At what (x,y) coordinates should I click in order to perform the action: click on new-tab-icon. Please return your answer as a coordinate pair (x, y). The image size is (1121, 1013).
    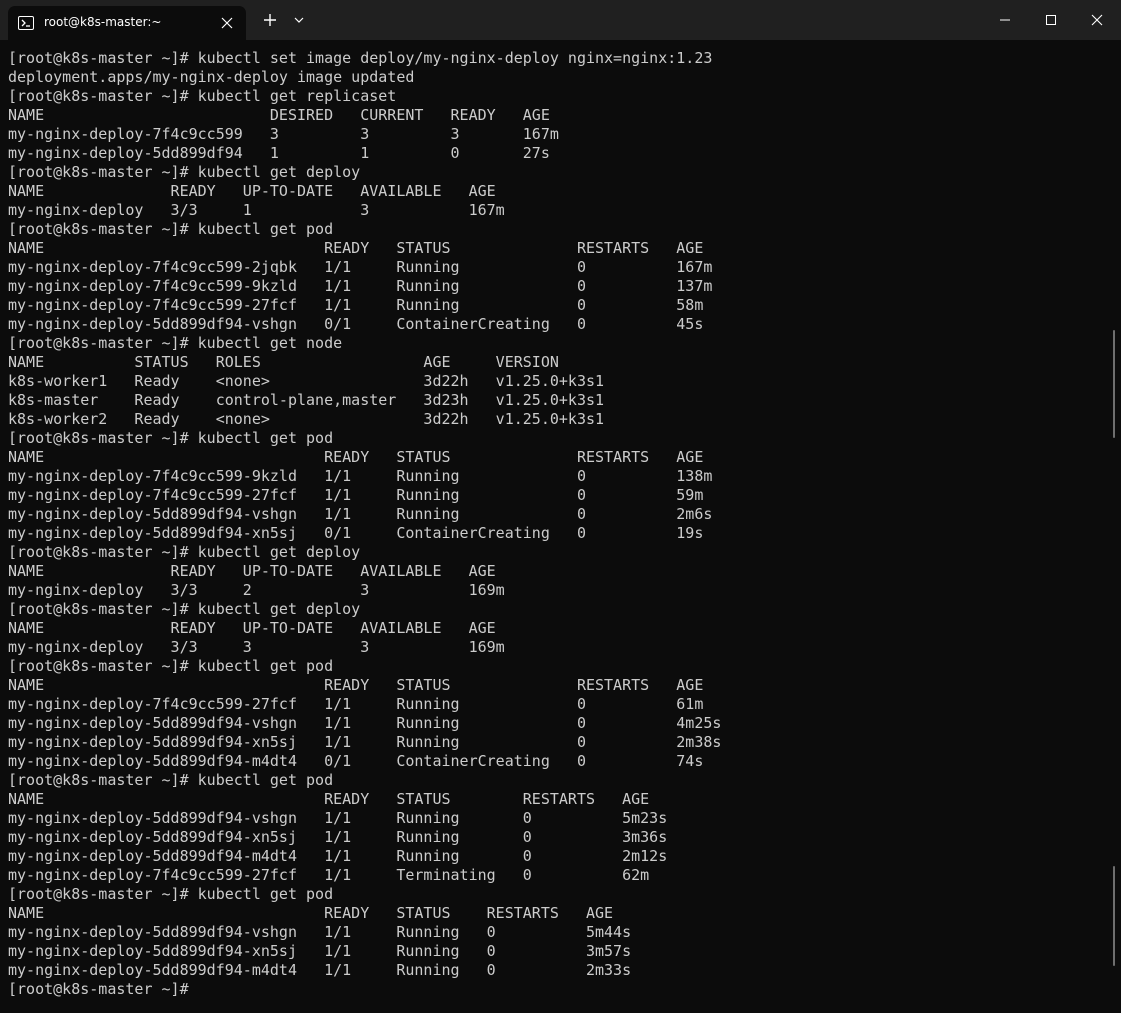
    Looking at the image, I should click on (270, 20).